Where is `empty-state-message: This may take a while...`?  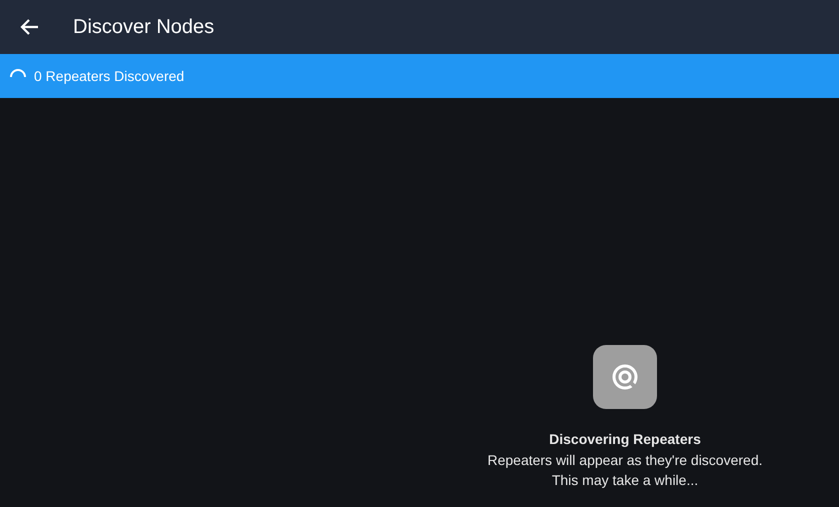
empty-state-message: This may take a while... is located at coordinates (625, 480).